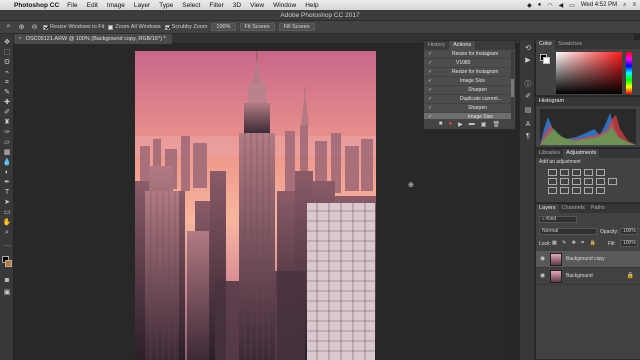 This screenshot has width=640, height=360. Describe the element at coordinates (7, 212) in the screenshot. I see `shape-tool-icon: ▭` at that location.